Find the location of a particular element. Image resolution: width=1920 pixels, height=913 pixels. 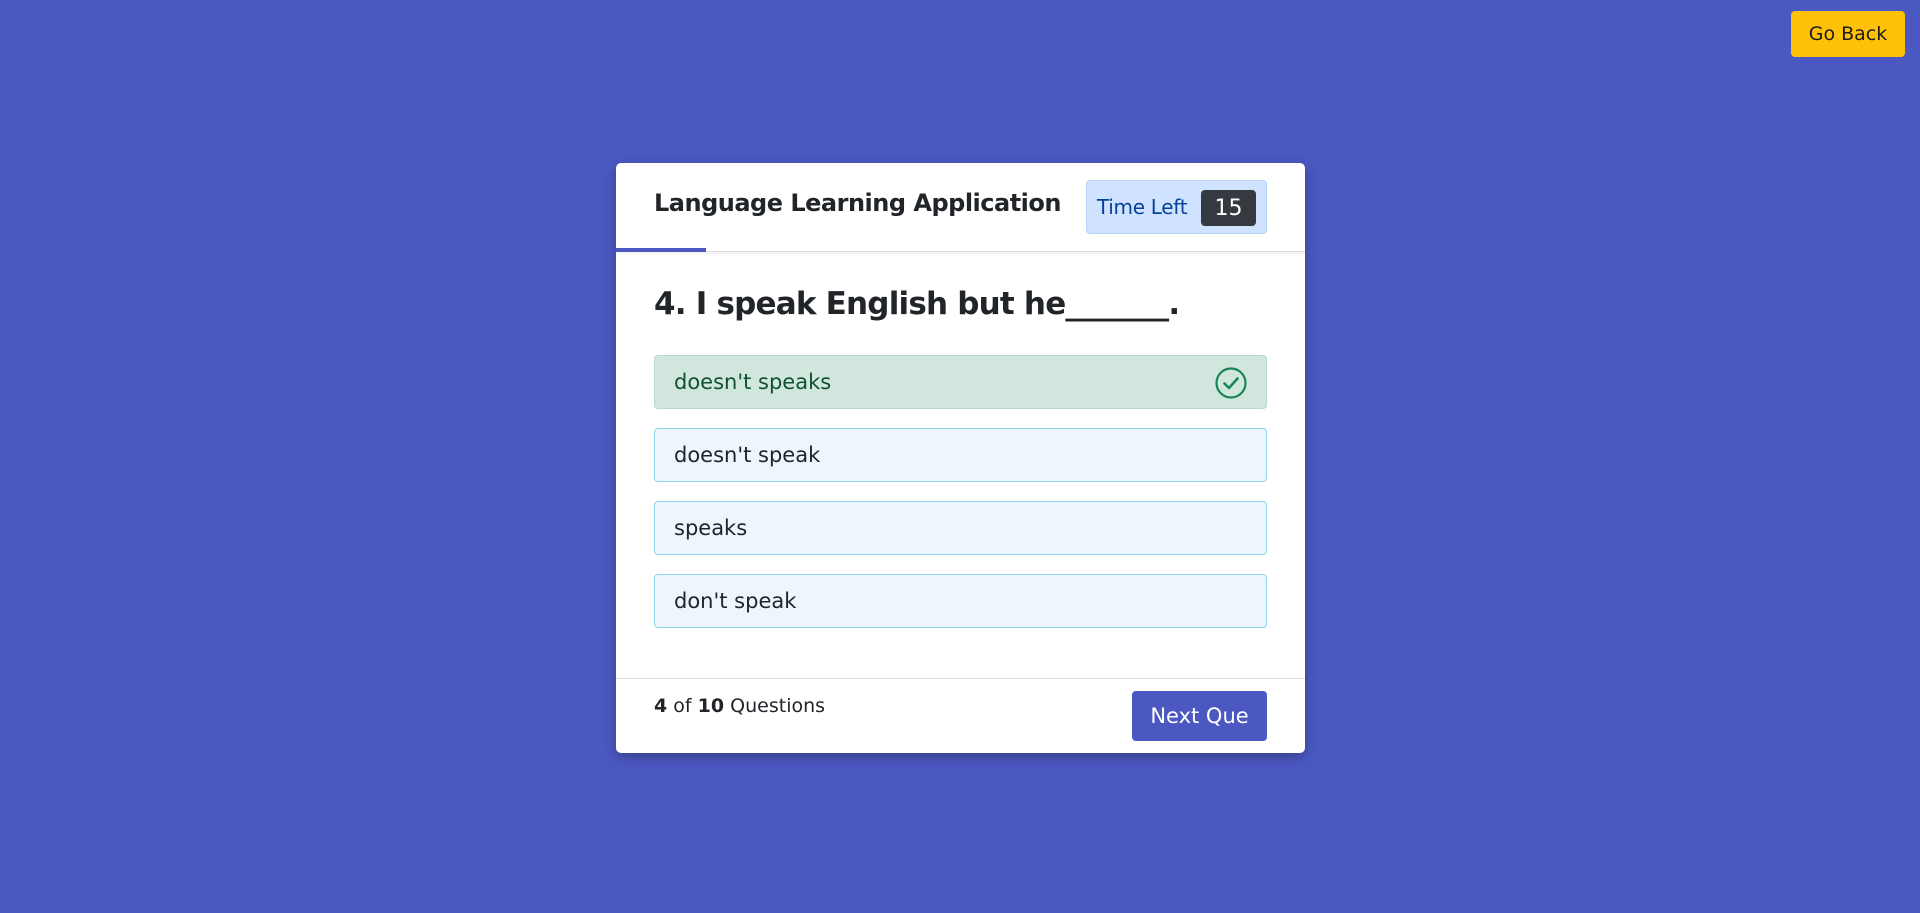

total-question-number: 10 is located at coordinates (711, 706).